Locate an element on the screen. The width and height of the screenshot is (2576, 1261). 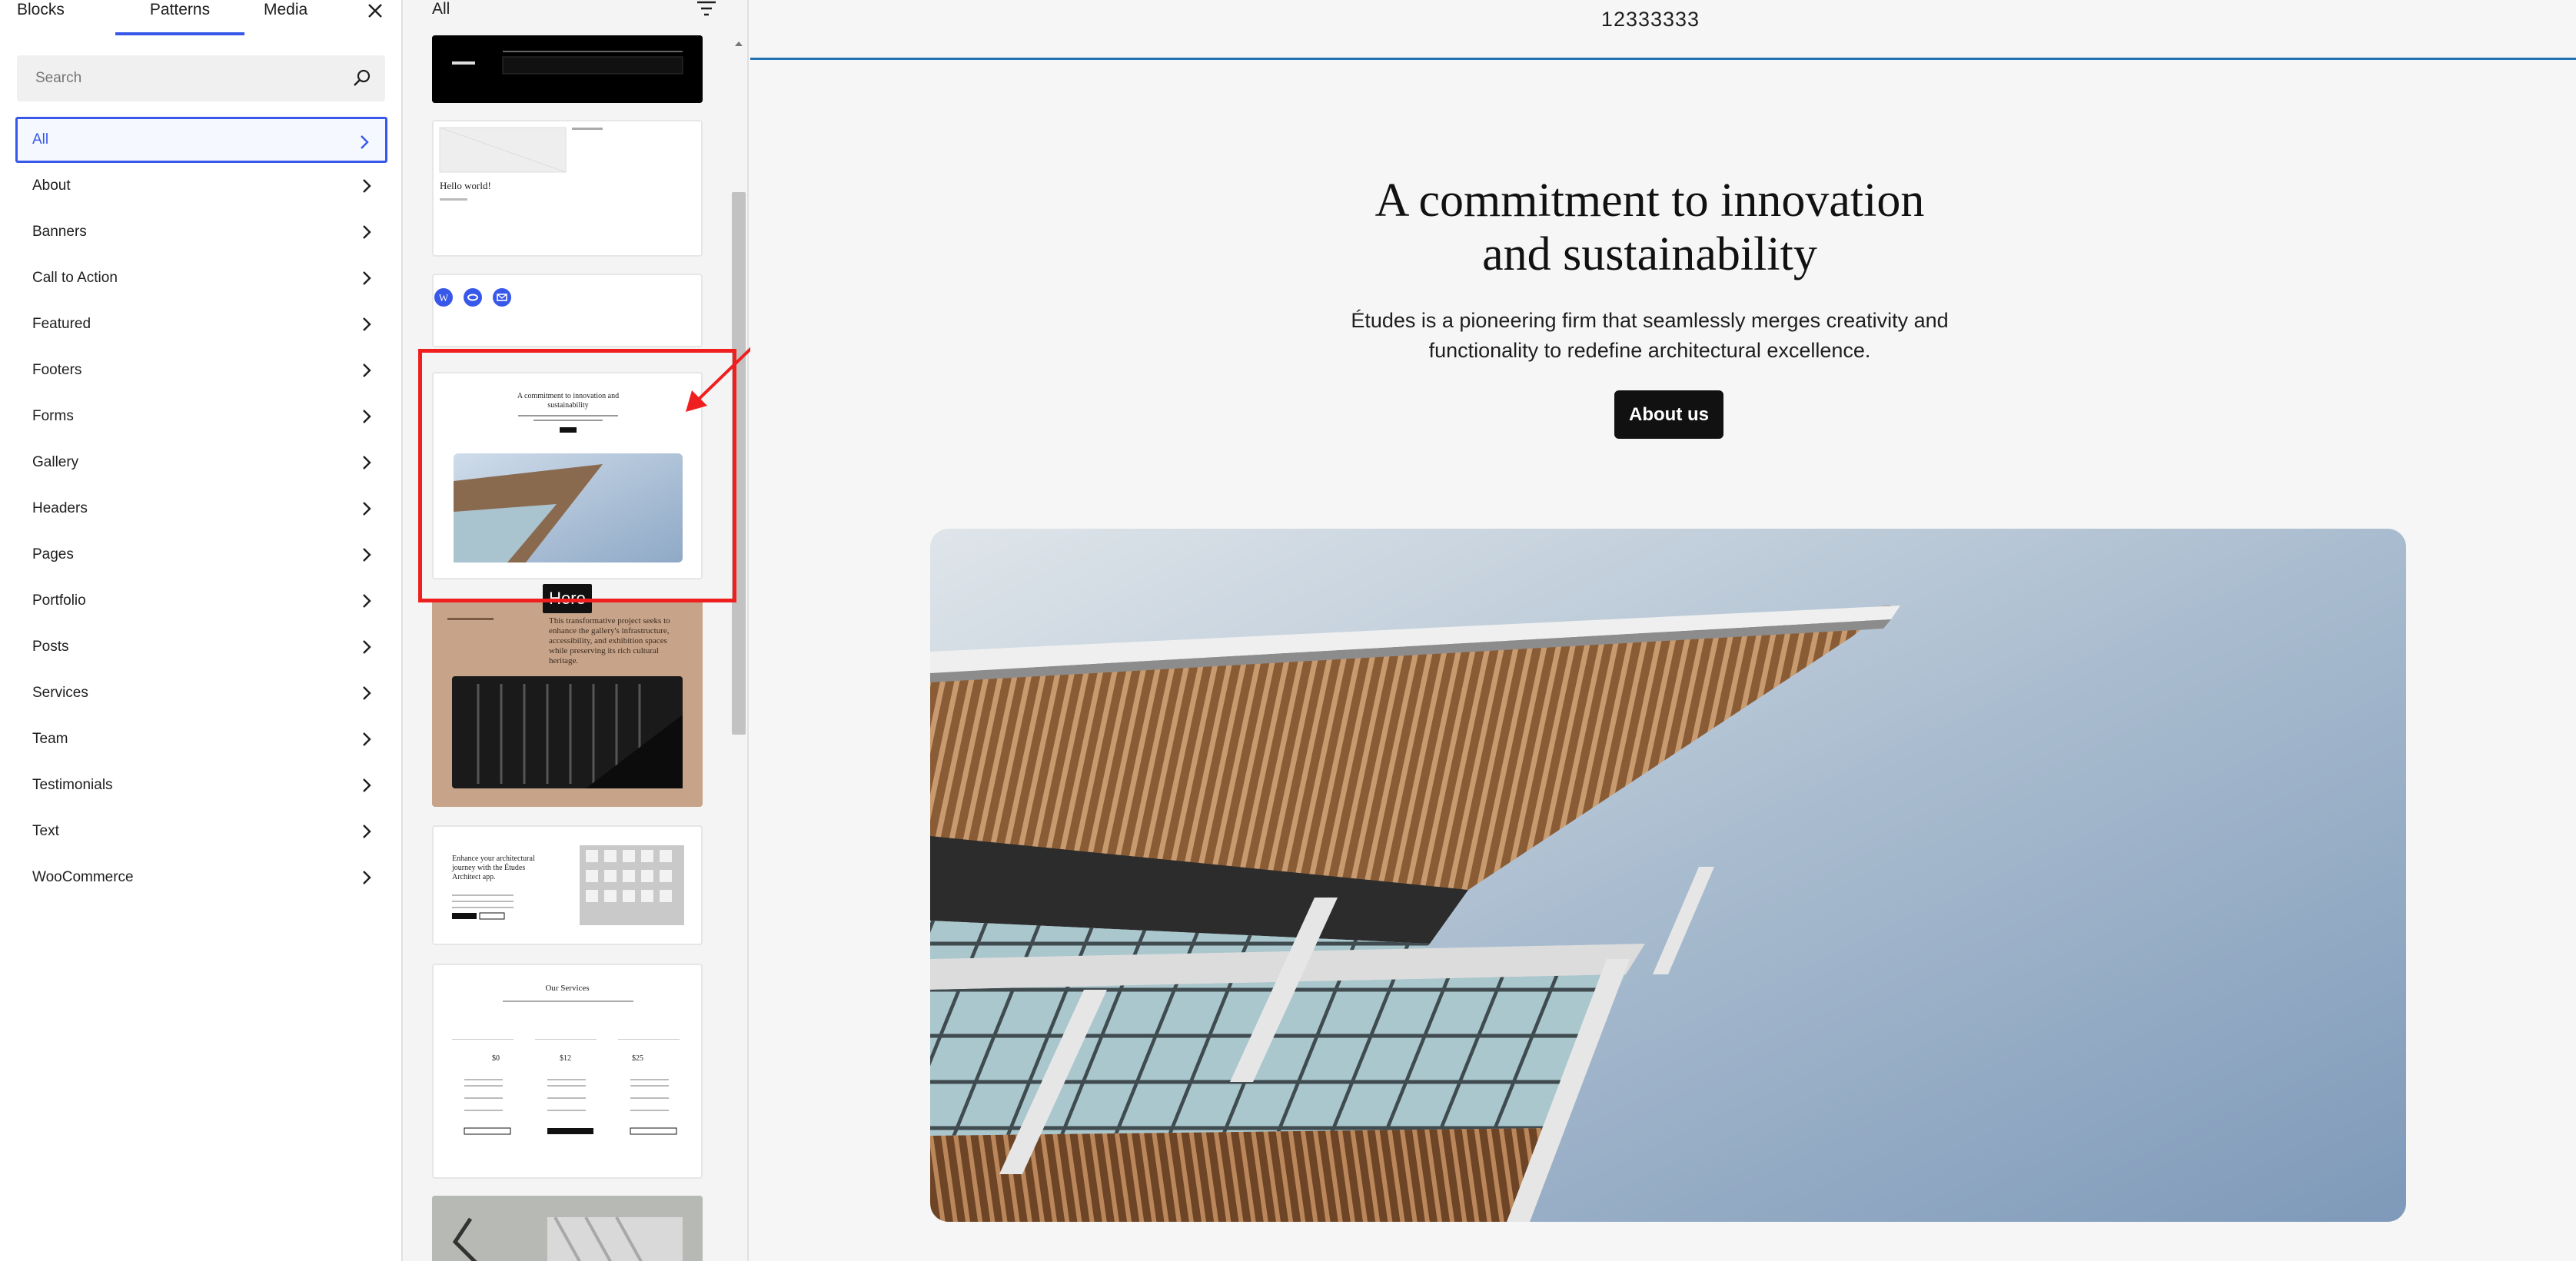
category-label: Text is located at coordinates (45, 831).